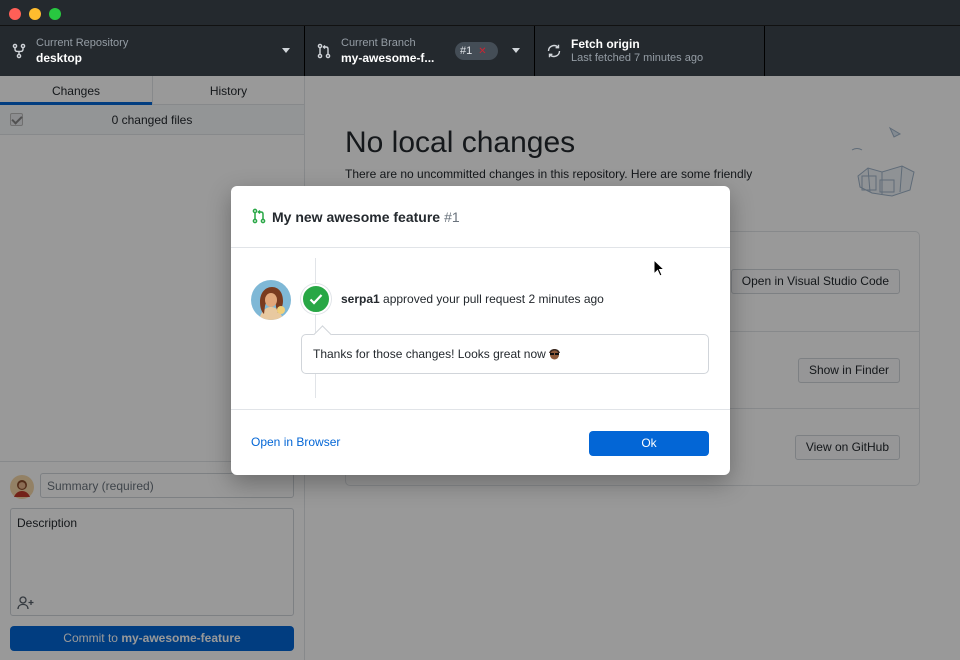 Image resolution: width=960 pixels, height=660 pixels. Describe the element at coordinates (55, 14) in the screenshot. I see `zoom-window-button` at that location.